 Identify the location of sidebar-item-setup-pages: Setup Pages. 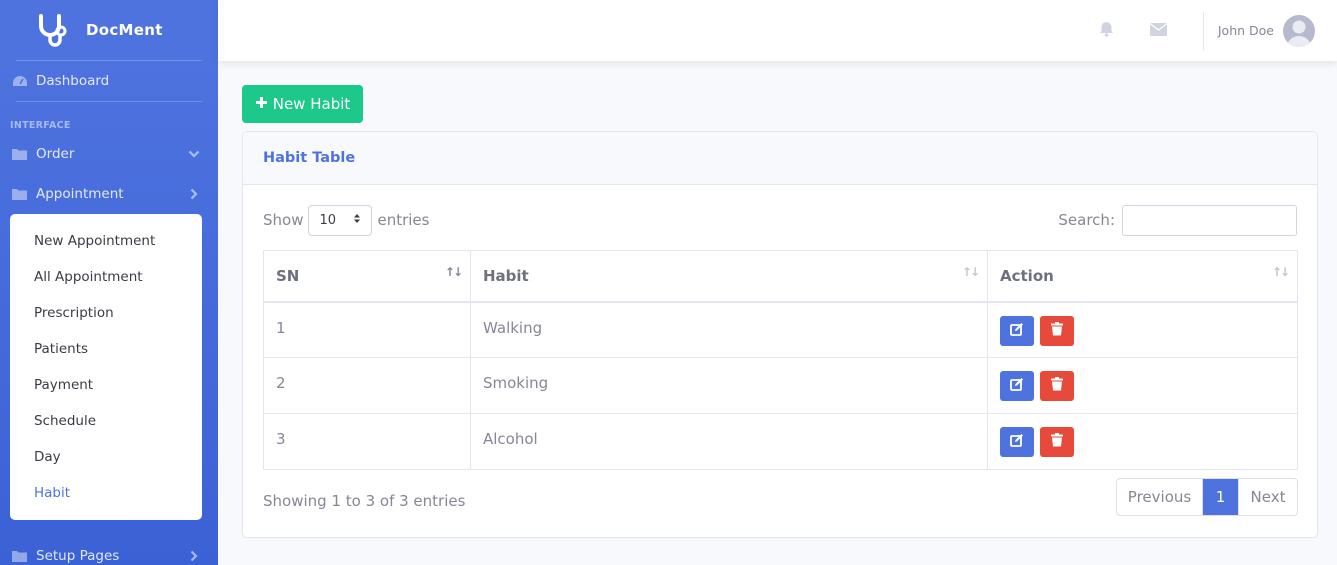
(109, 550).